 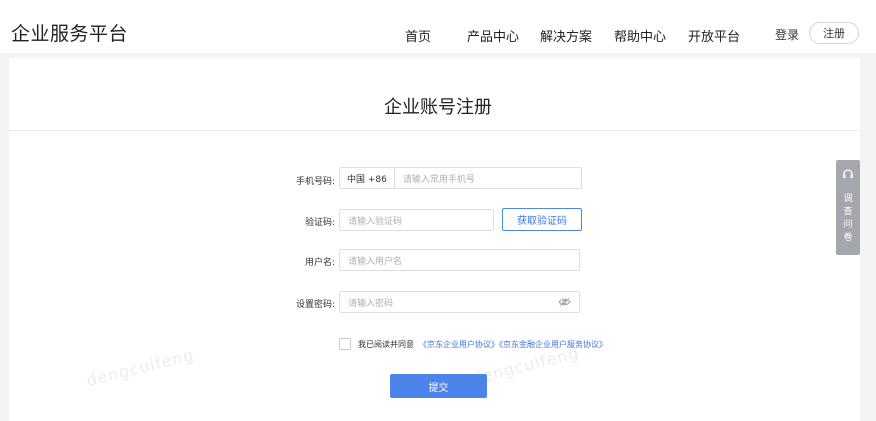 What do you see at coordinates (834, 33) in the screenshot?
I see `register-button: 注册` at bounding box center [834, 33].